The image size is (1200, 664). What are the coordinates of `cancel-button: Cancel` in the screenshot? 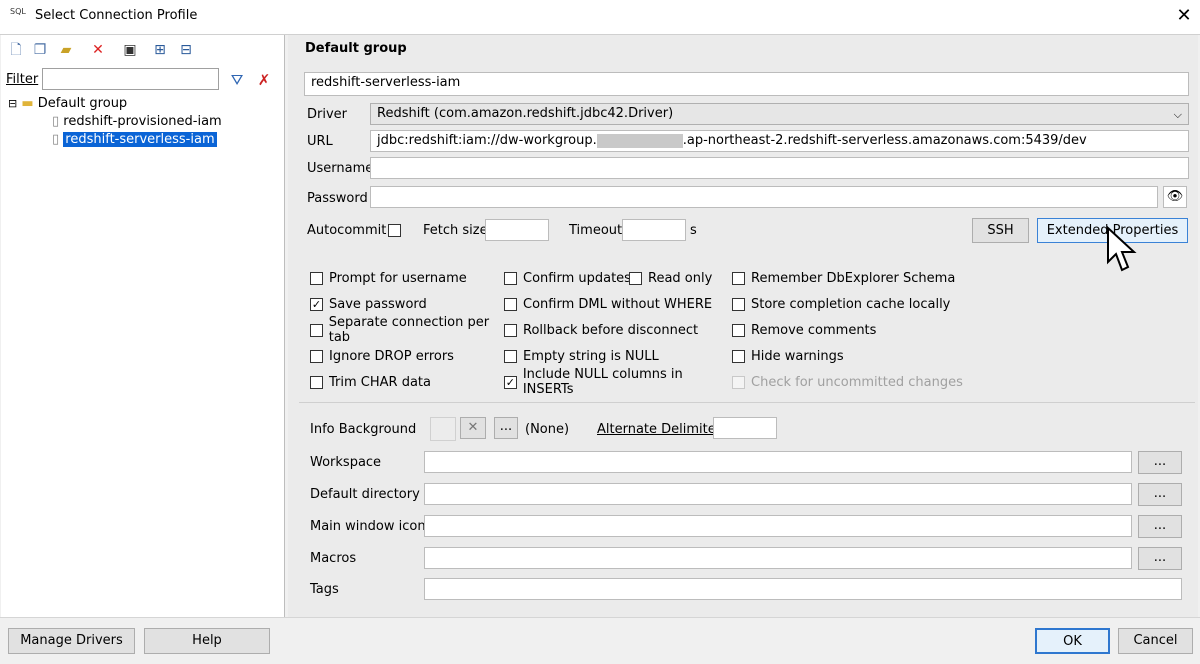 It's located at (1155, 641).